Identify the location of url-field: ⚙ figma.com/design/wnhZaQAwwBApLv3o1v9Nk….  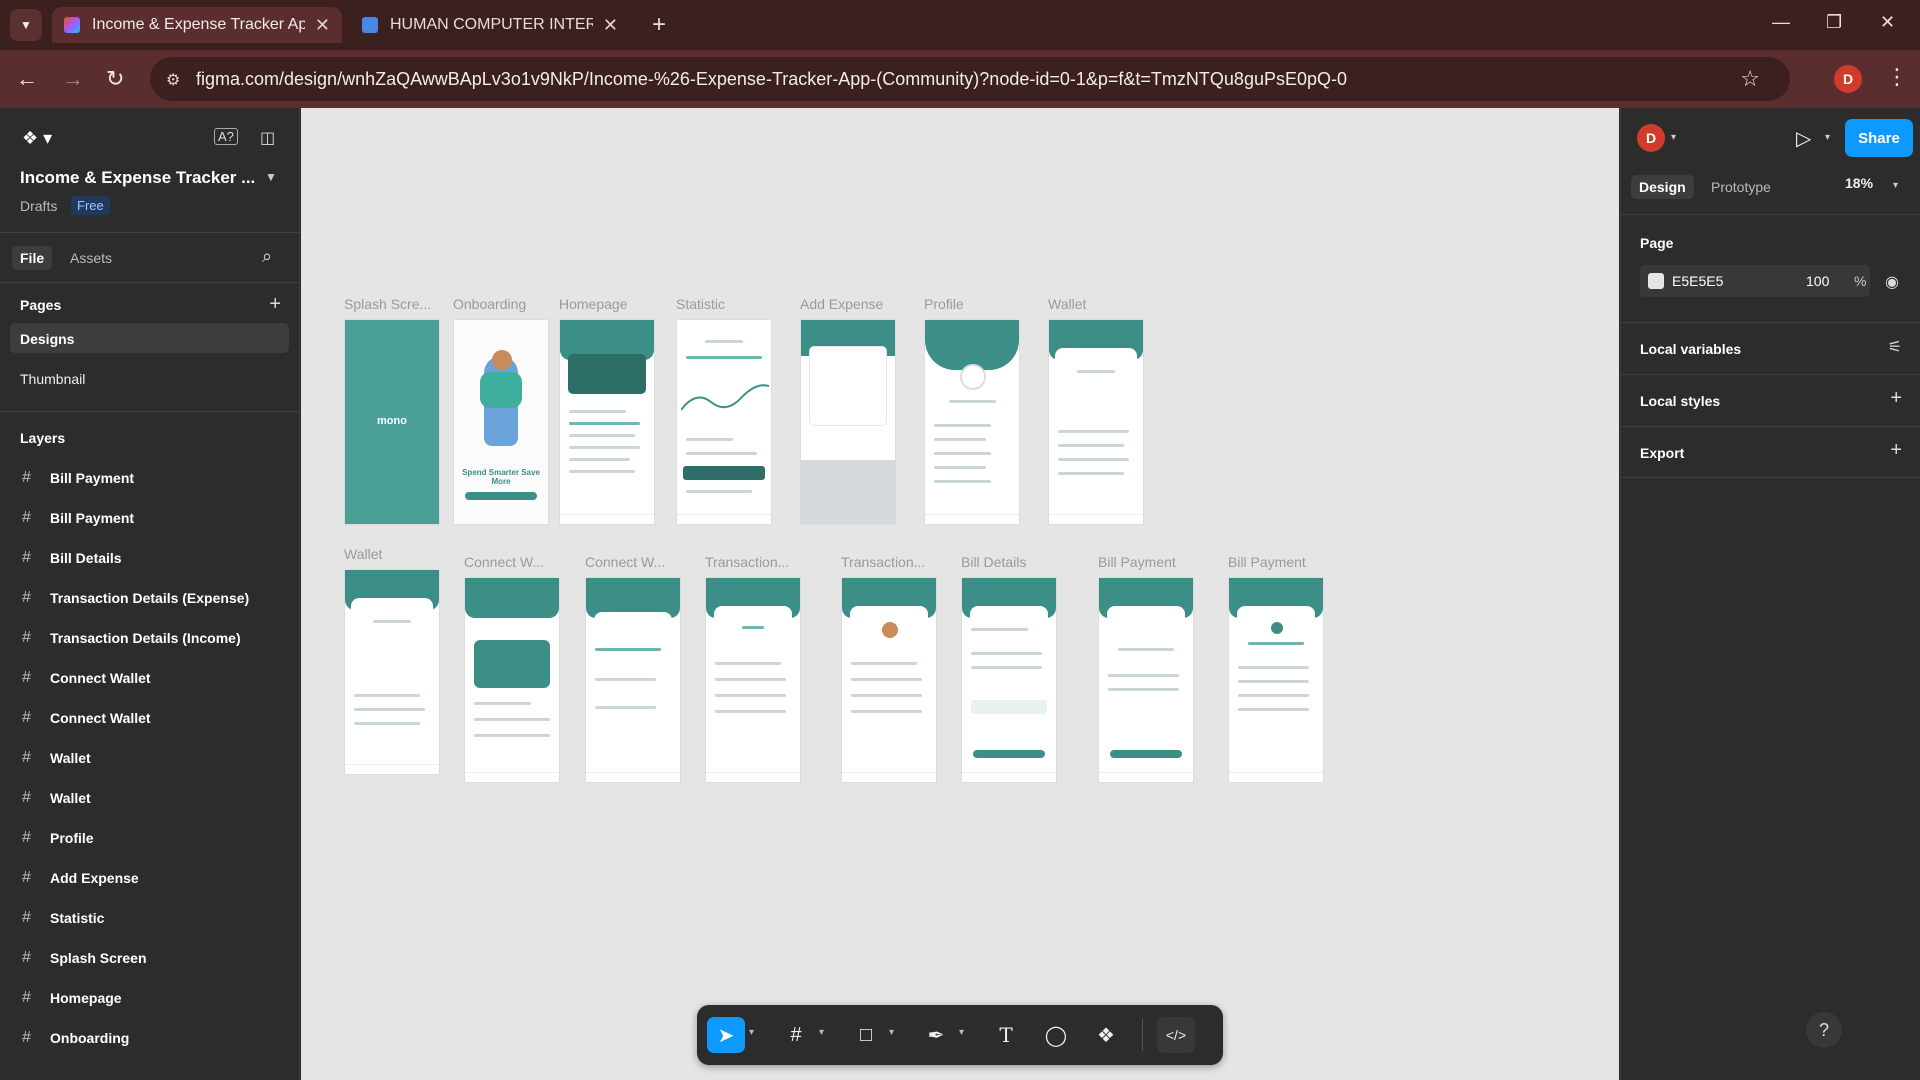
(970, 79).